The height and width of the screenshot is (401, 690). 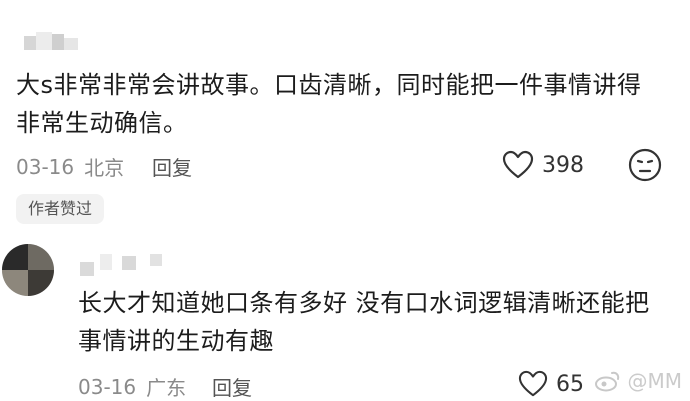 I want to click on like-button: 398, so click(x=543, y=165).